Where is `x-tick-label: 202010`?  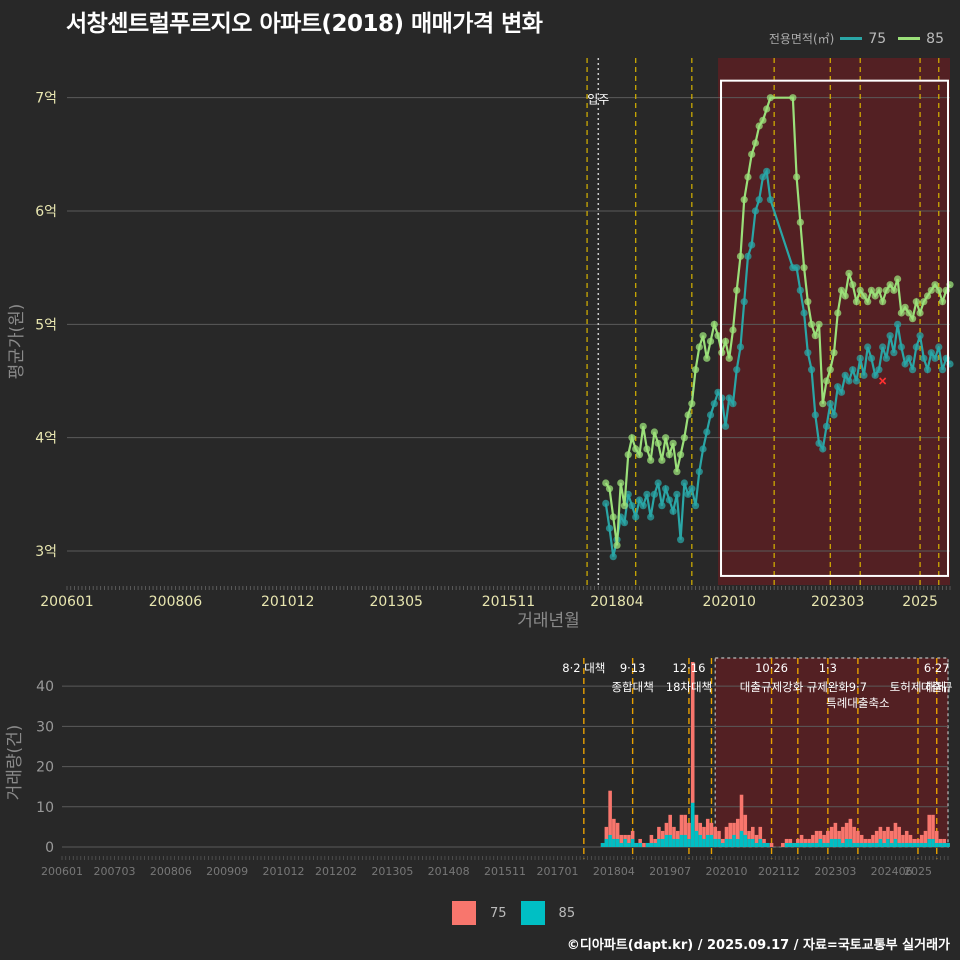 x-tick-label: 202010 is located at coordinates (727, 871).